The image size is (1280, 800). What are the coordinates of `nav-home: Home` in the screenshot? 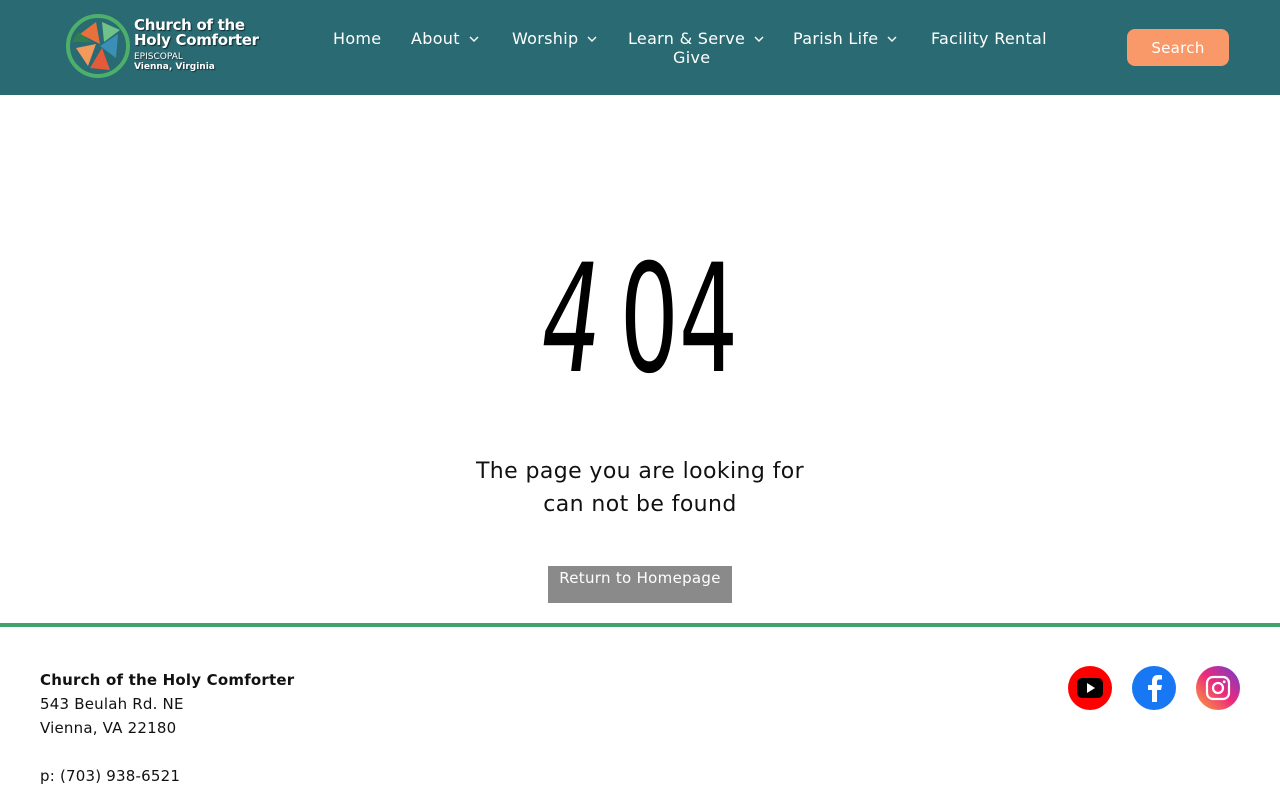 It's located at (357, 38).